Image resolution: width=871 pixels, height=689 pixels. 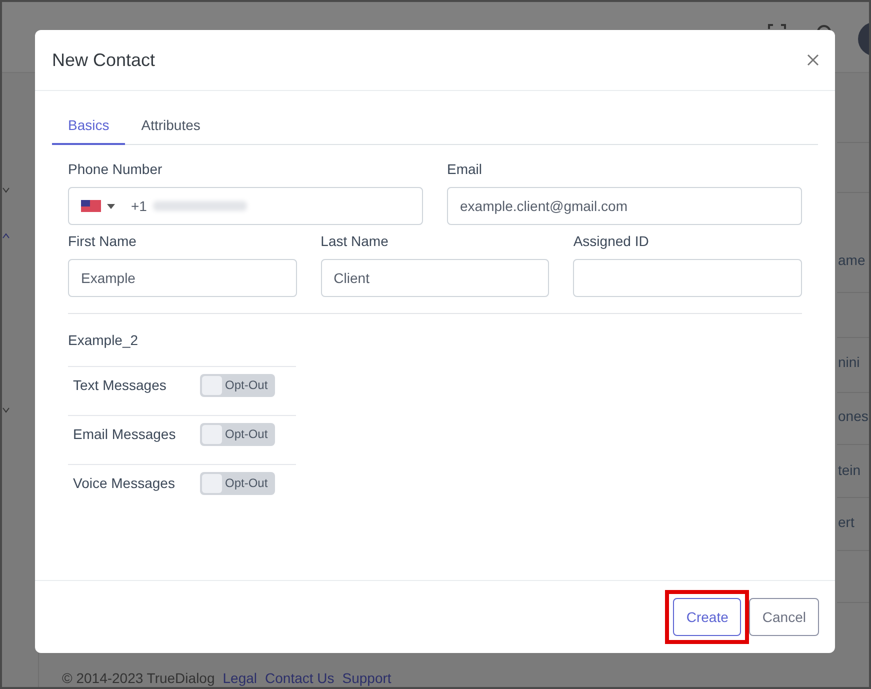 I want to click on input-field, so click(x=687, y=278).